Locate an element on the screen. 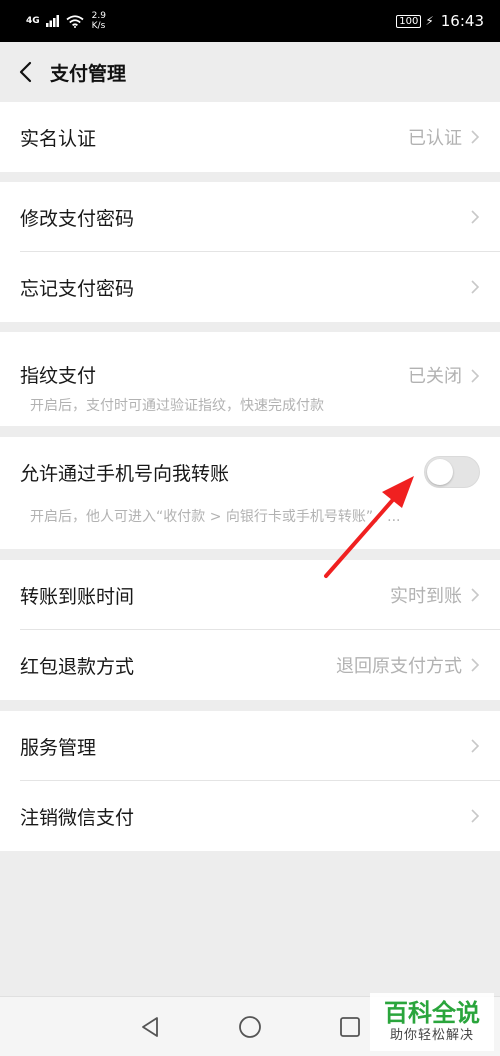  speed-unit: K/s is located at coordinates (98, 26).